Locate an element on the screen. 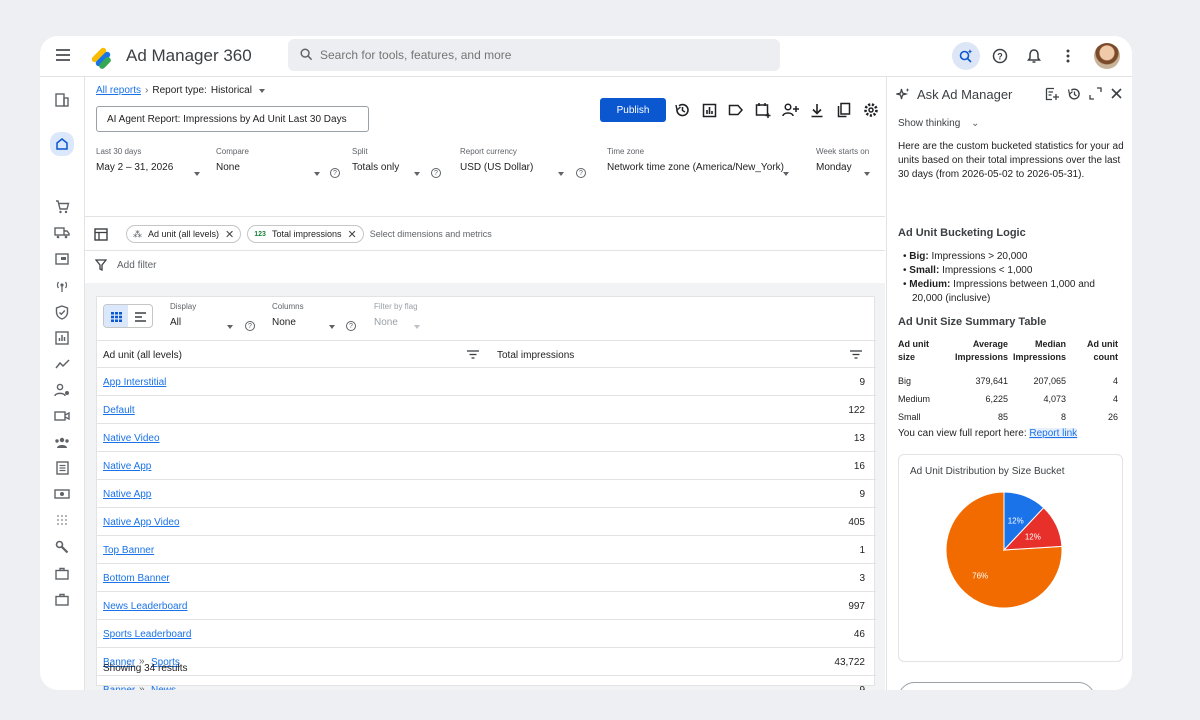  document-list-icon is located at coordinates (62, 468).